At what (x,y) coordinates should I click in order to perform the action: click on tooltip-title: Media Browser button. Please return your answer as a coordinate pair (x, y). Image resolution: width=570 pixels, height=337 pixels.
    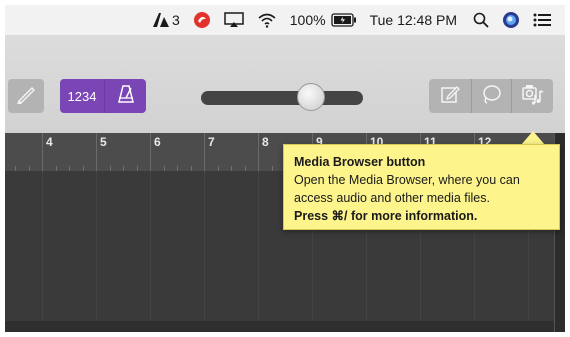
    Looking at the image, I should click on (360, 162).